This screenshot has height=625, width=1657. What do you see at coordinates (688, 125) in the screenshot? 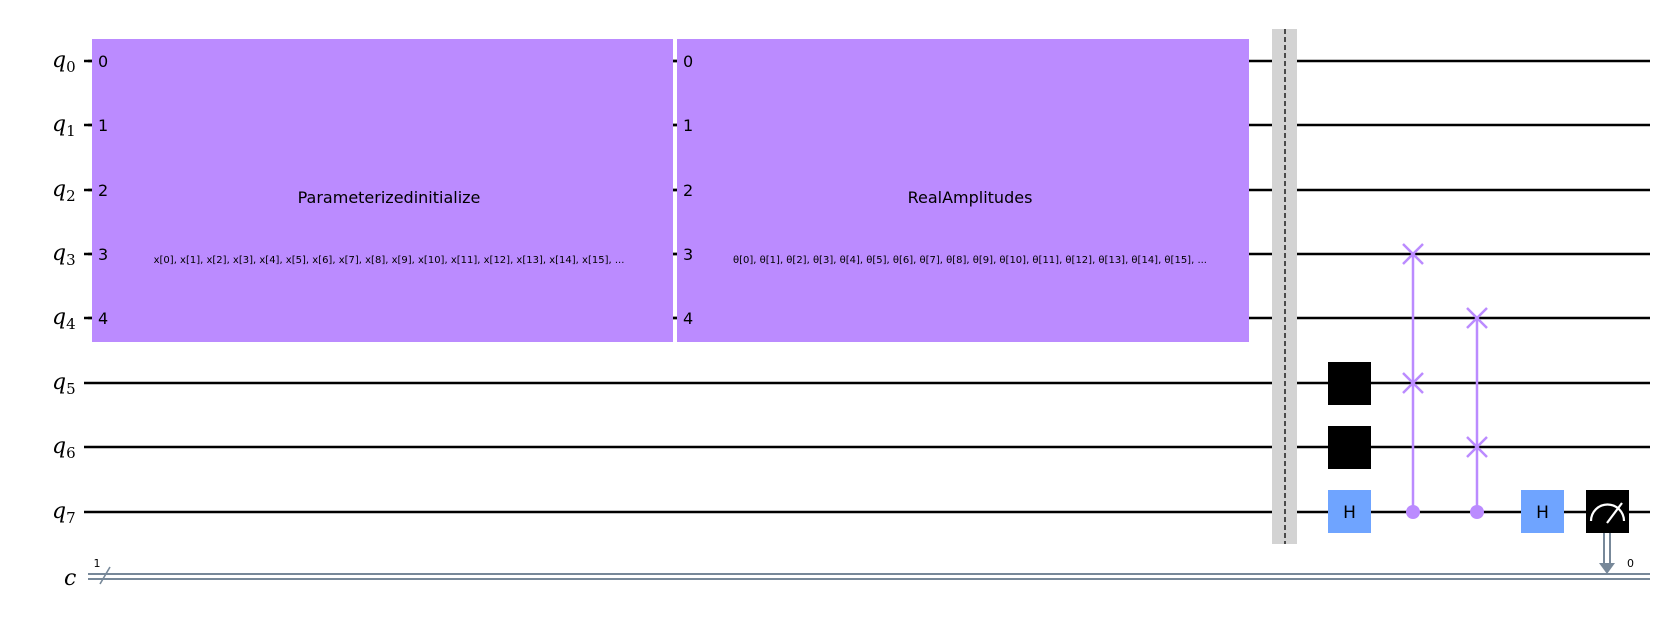
I see `ra-port-1: 1` at bounding box center [688, 125].